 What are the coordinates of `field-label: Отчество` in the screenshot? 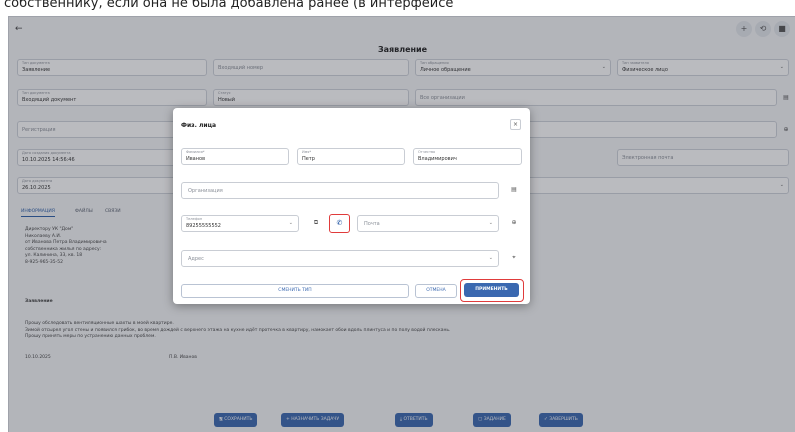 It's located at (427, 152).